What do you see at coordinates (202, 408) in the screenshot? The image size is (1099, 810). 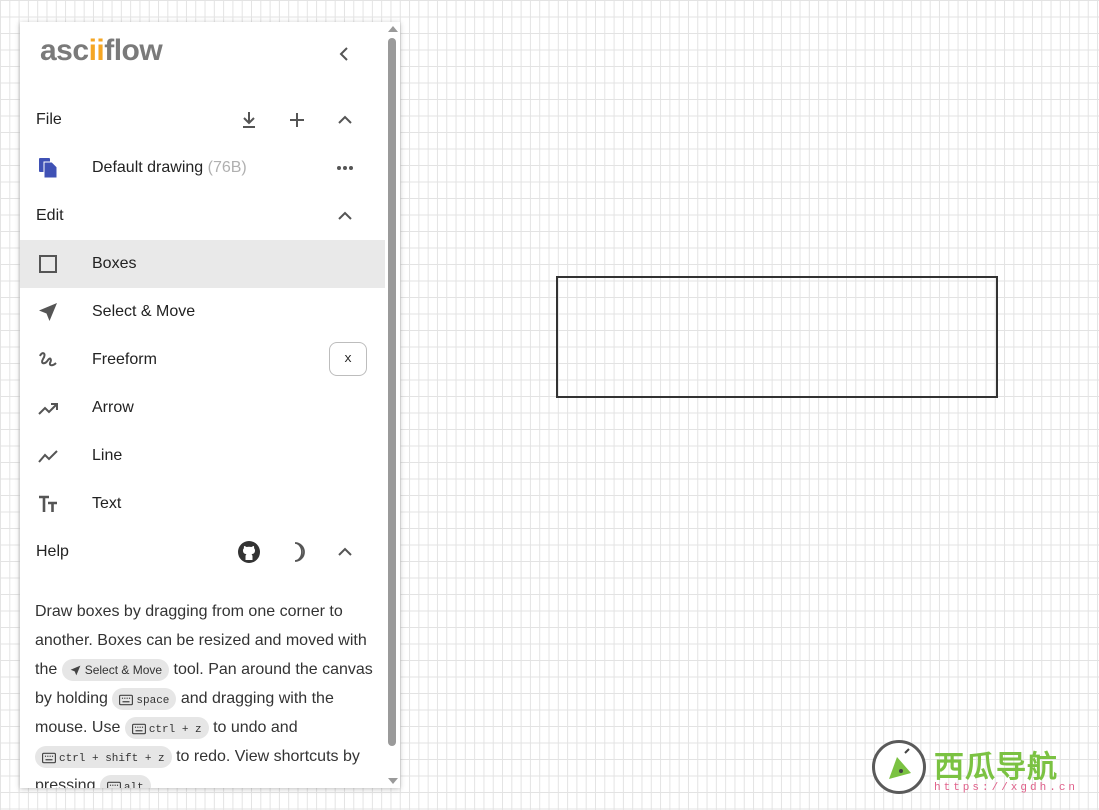 I see `tool-arrow: Arrow` at bounding box center [202, 408].